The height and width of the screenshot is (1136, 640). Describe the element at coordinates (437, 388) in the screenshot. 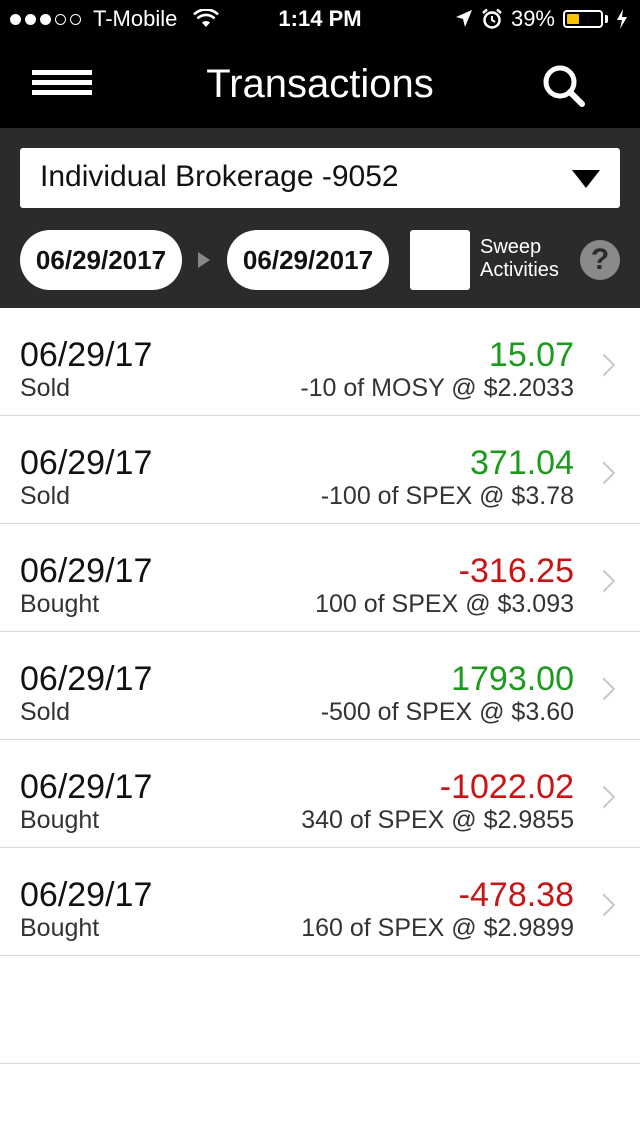

I see `transaction-detail: -10 of MOSY @ $2.2033` at that location.